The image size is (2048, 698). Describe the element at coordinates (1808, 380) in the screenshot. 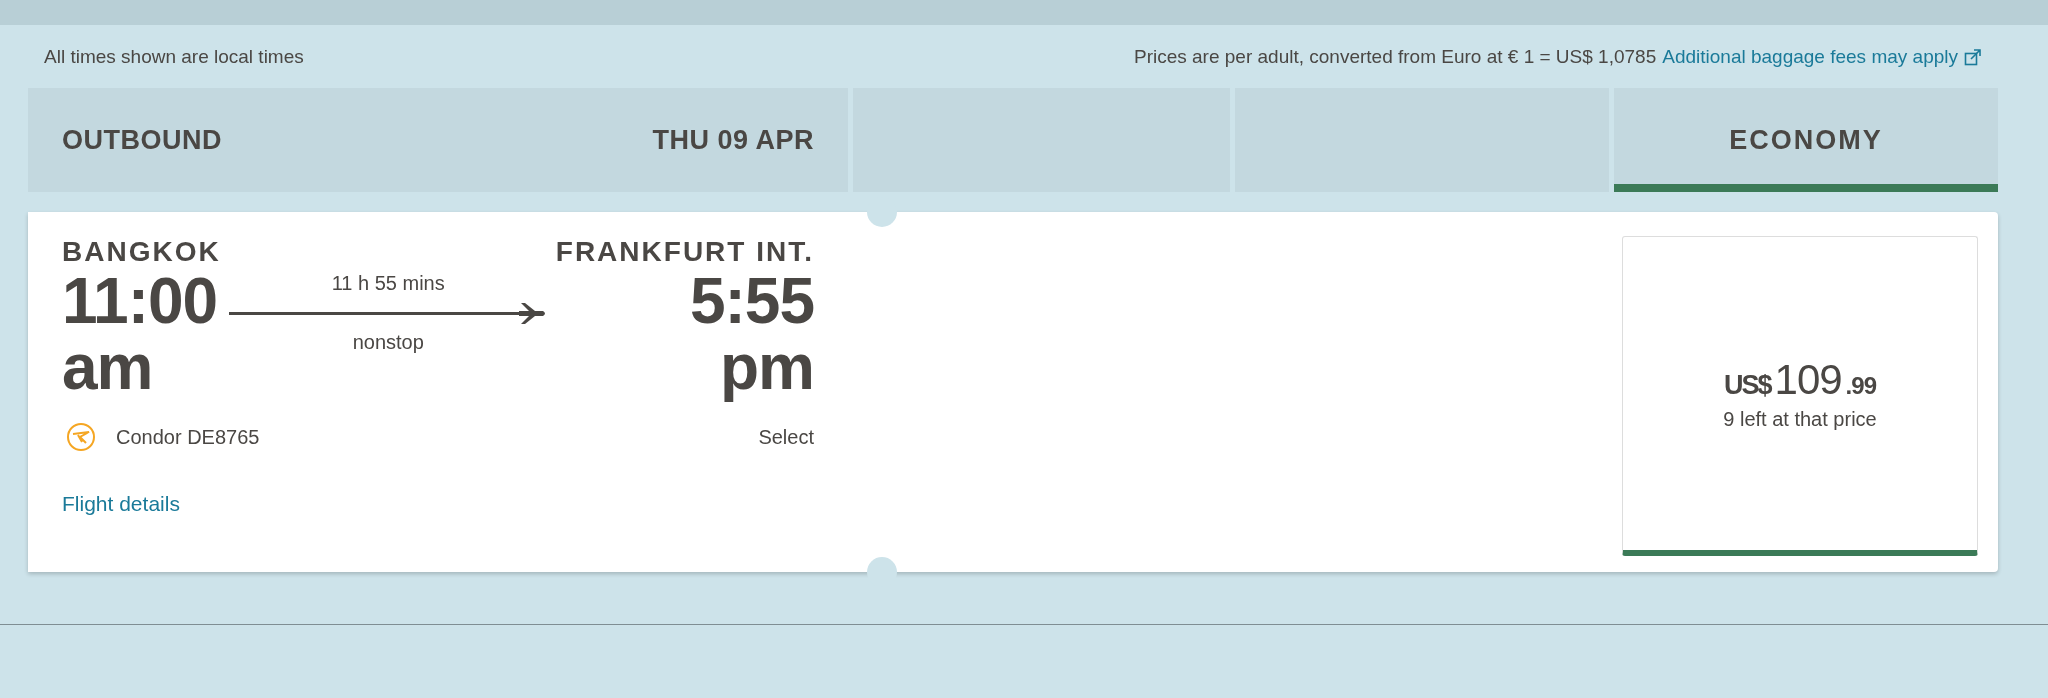

I see `price-amount: 109` at that location.